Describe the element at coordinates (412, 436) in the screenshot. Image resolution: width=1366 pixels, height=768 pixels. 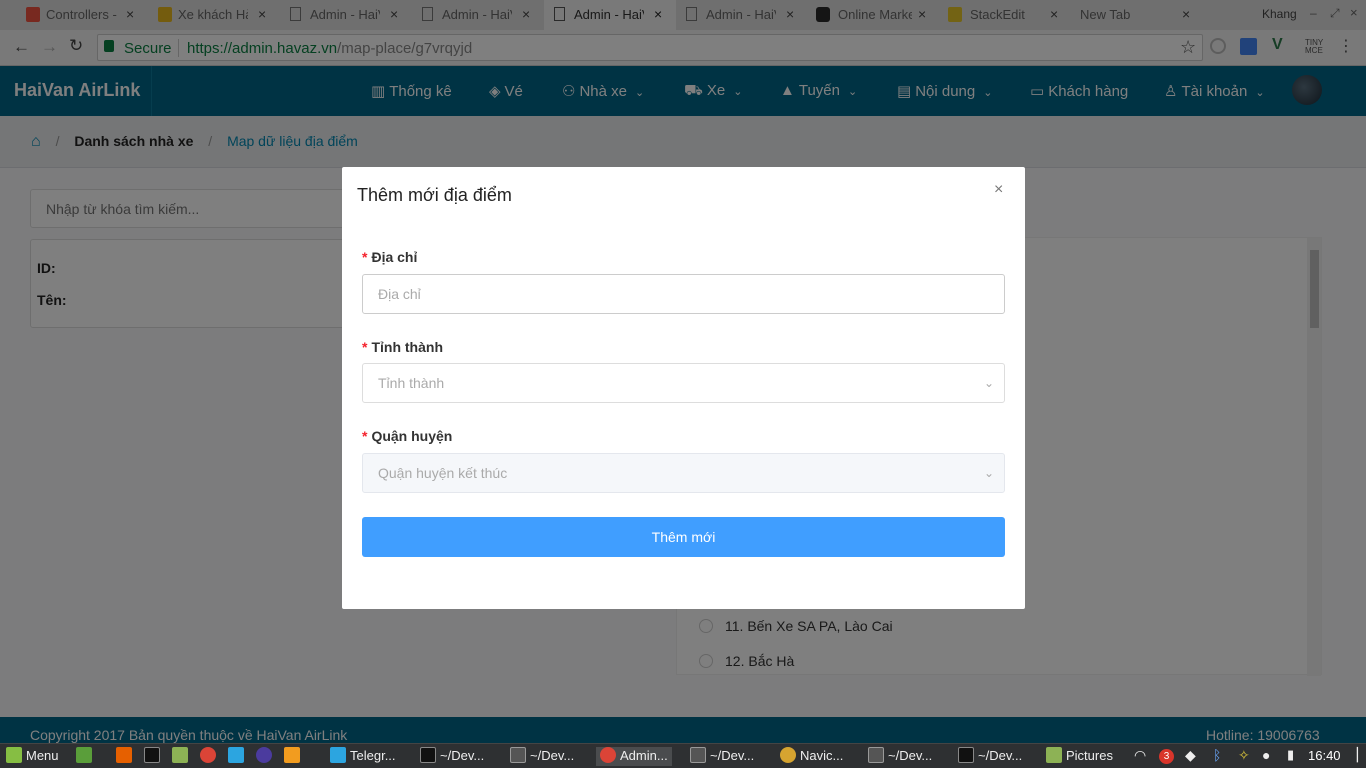
I see `district-label-text: Quận huyện` at that location.